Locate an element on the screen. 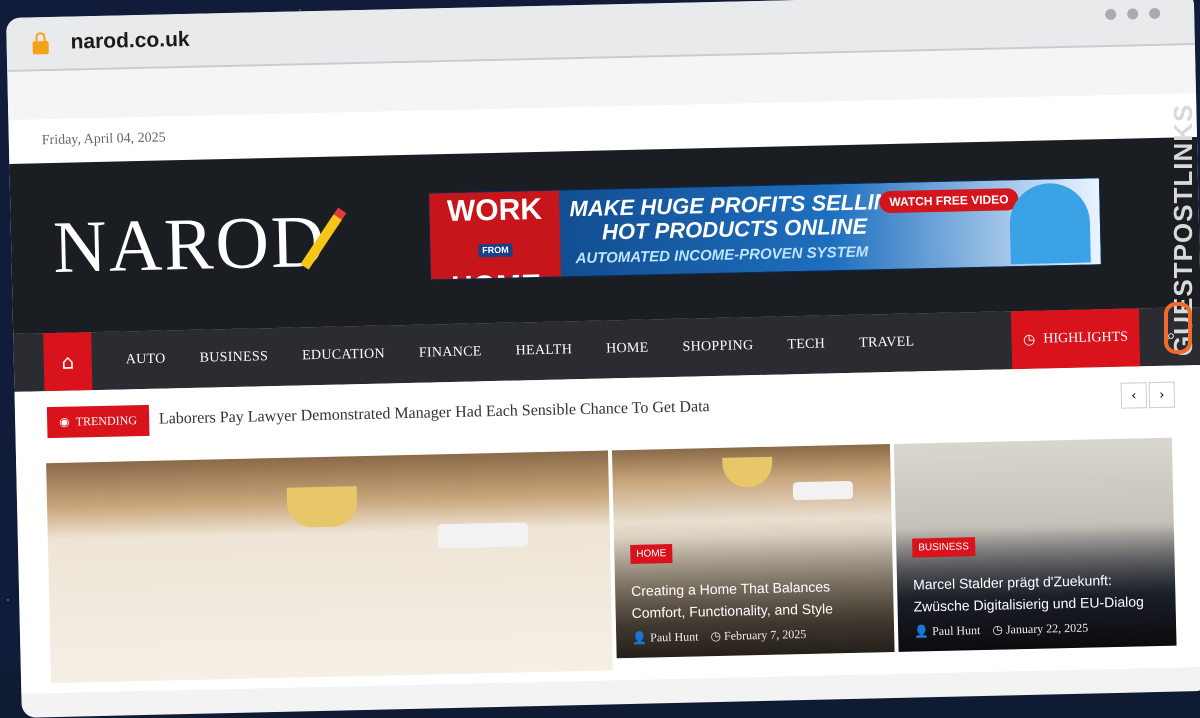 The image size is (1200, 718). record-icon: ◉ is located at coordinates (64, 421).